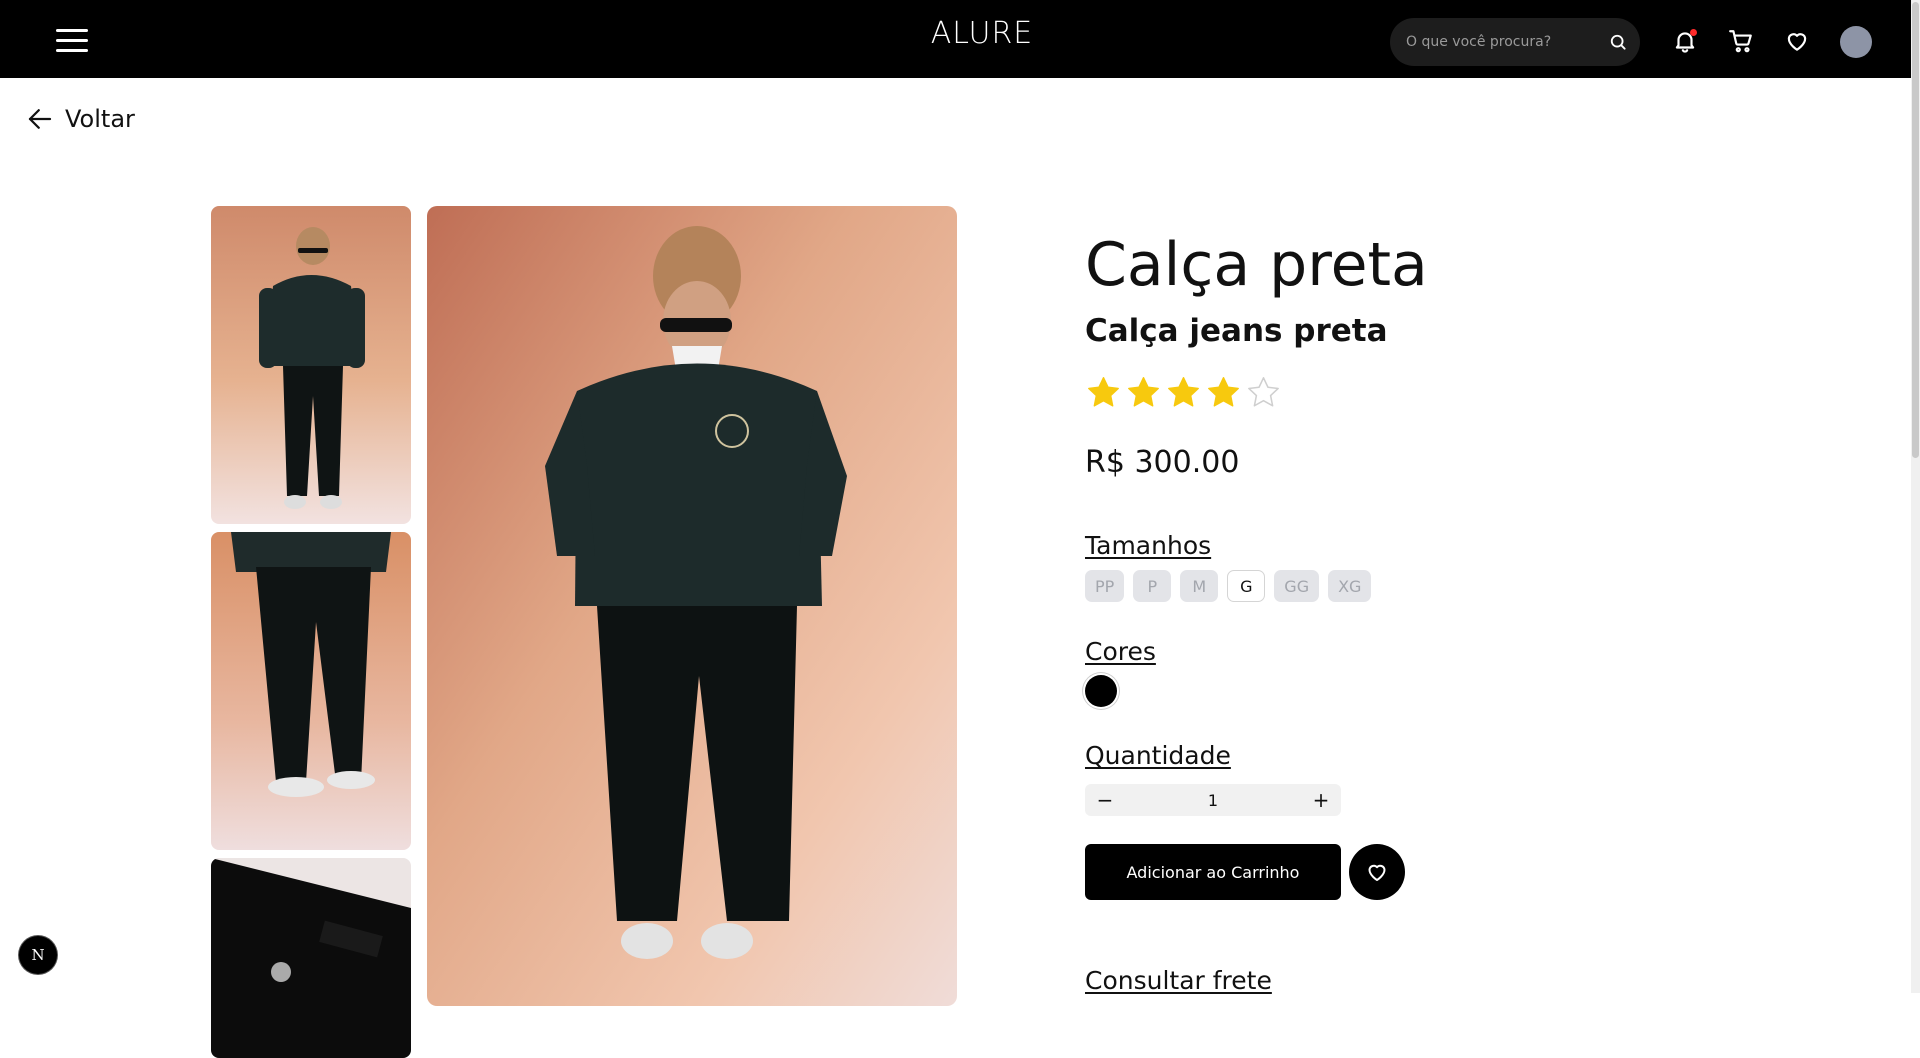 This screenshot has width=1920, height=1058. Describe the element at coordinates (1162, 462) in the screenshot. I see `product-price: R$ 300.00` at that location.